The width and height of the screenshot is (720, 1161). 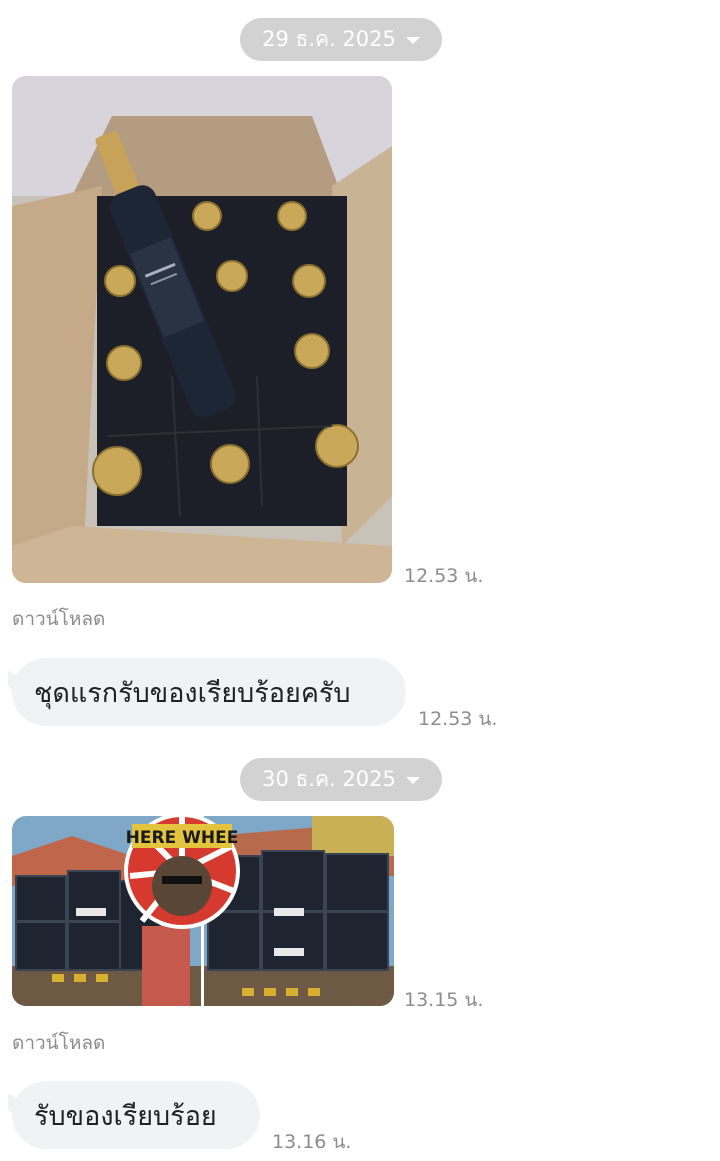 What do you see at coordinates (329, 779) in the screenshot?
I see `date-label: 30 ธ.ค. 2025` at bounding box center [329, 779].